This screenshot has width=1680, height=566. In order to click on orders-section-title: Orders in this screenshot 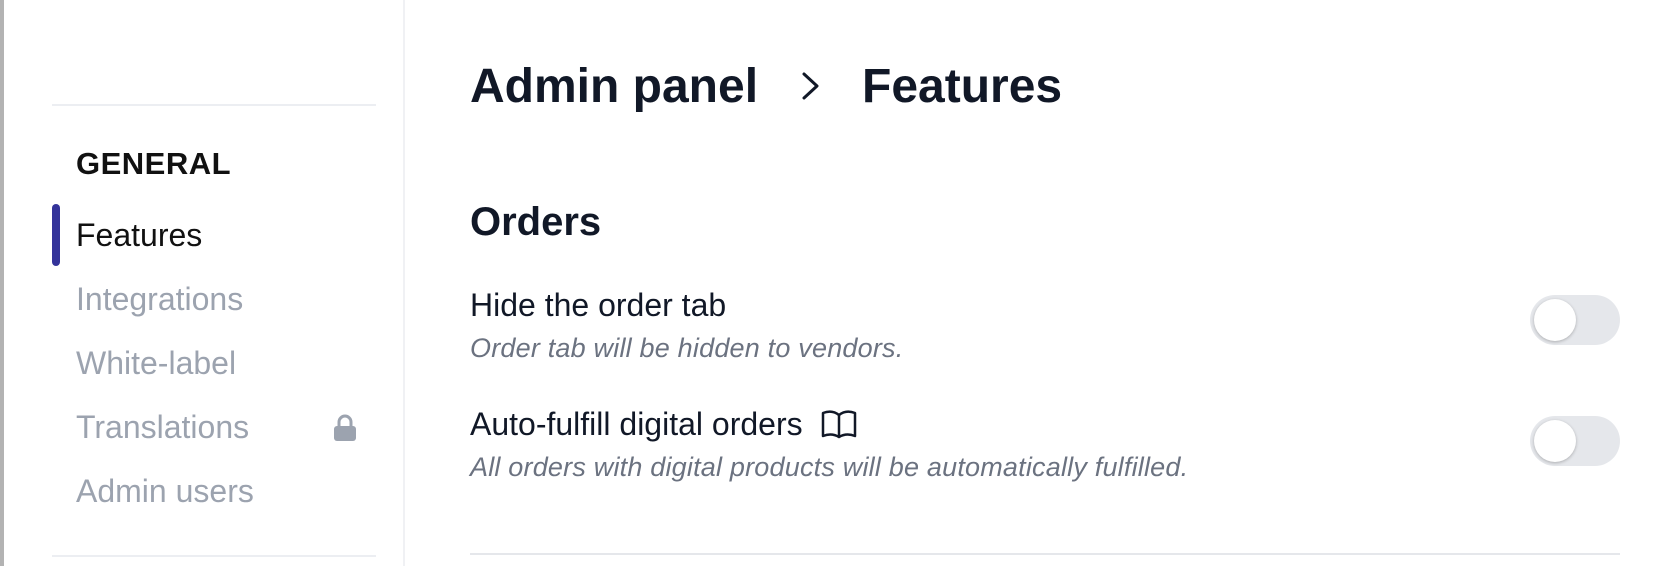, I will do `click(536, 222)`.